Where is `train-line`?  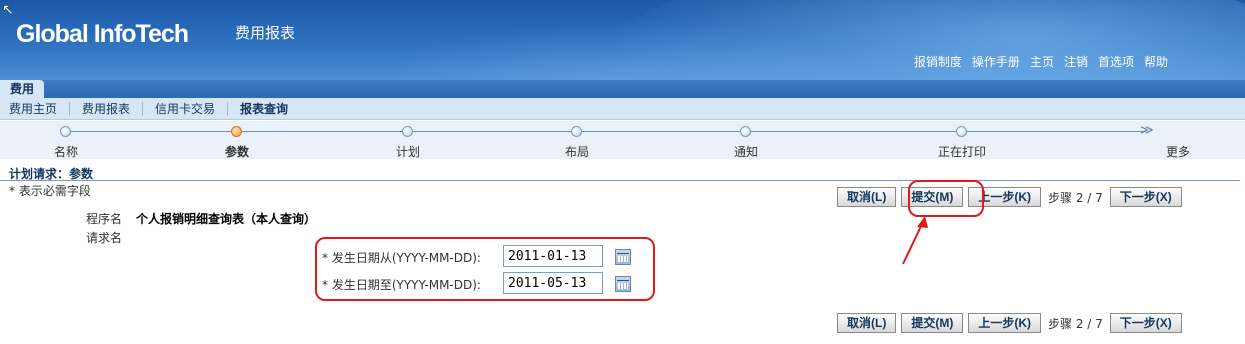
train-line is located at coordinates (606, 131).